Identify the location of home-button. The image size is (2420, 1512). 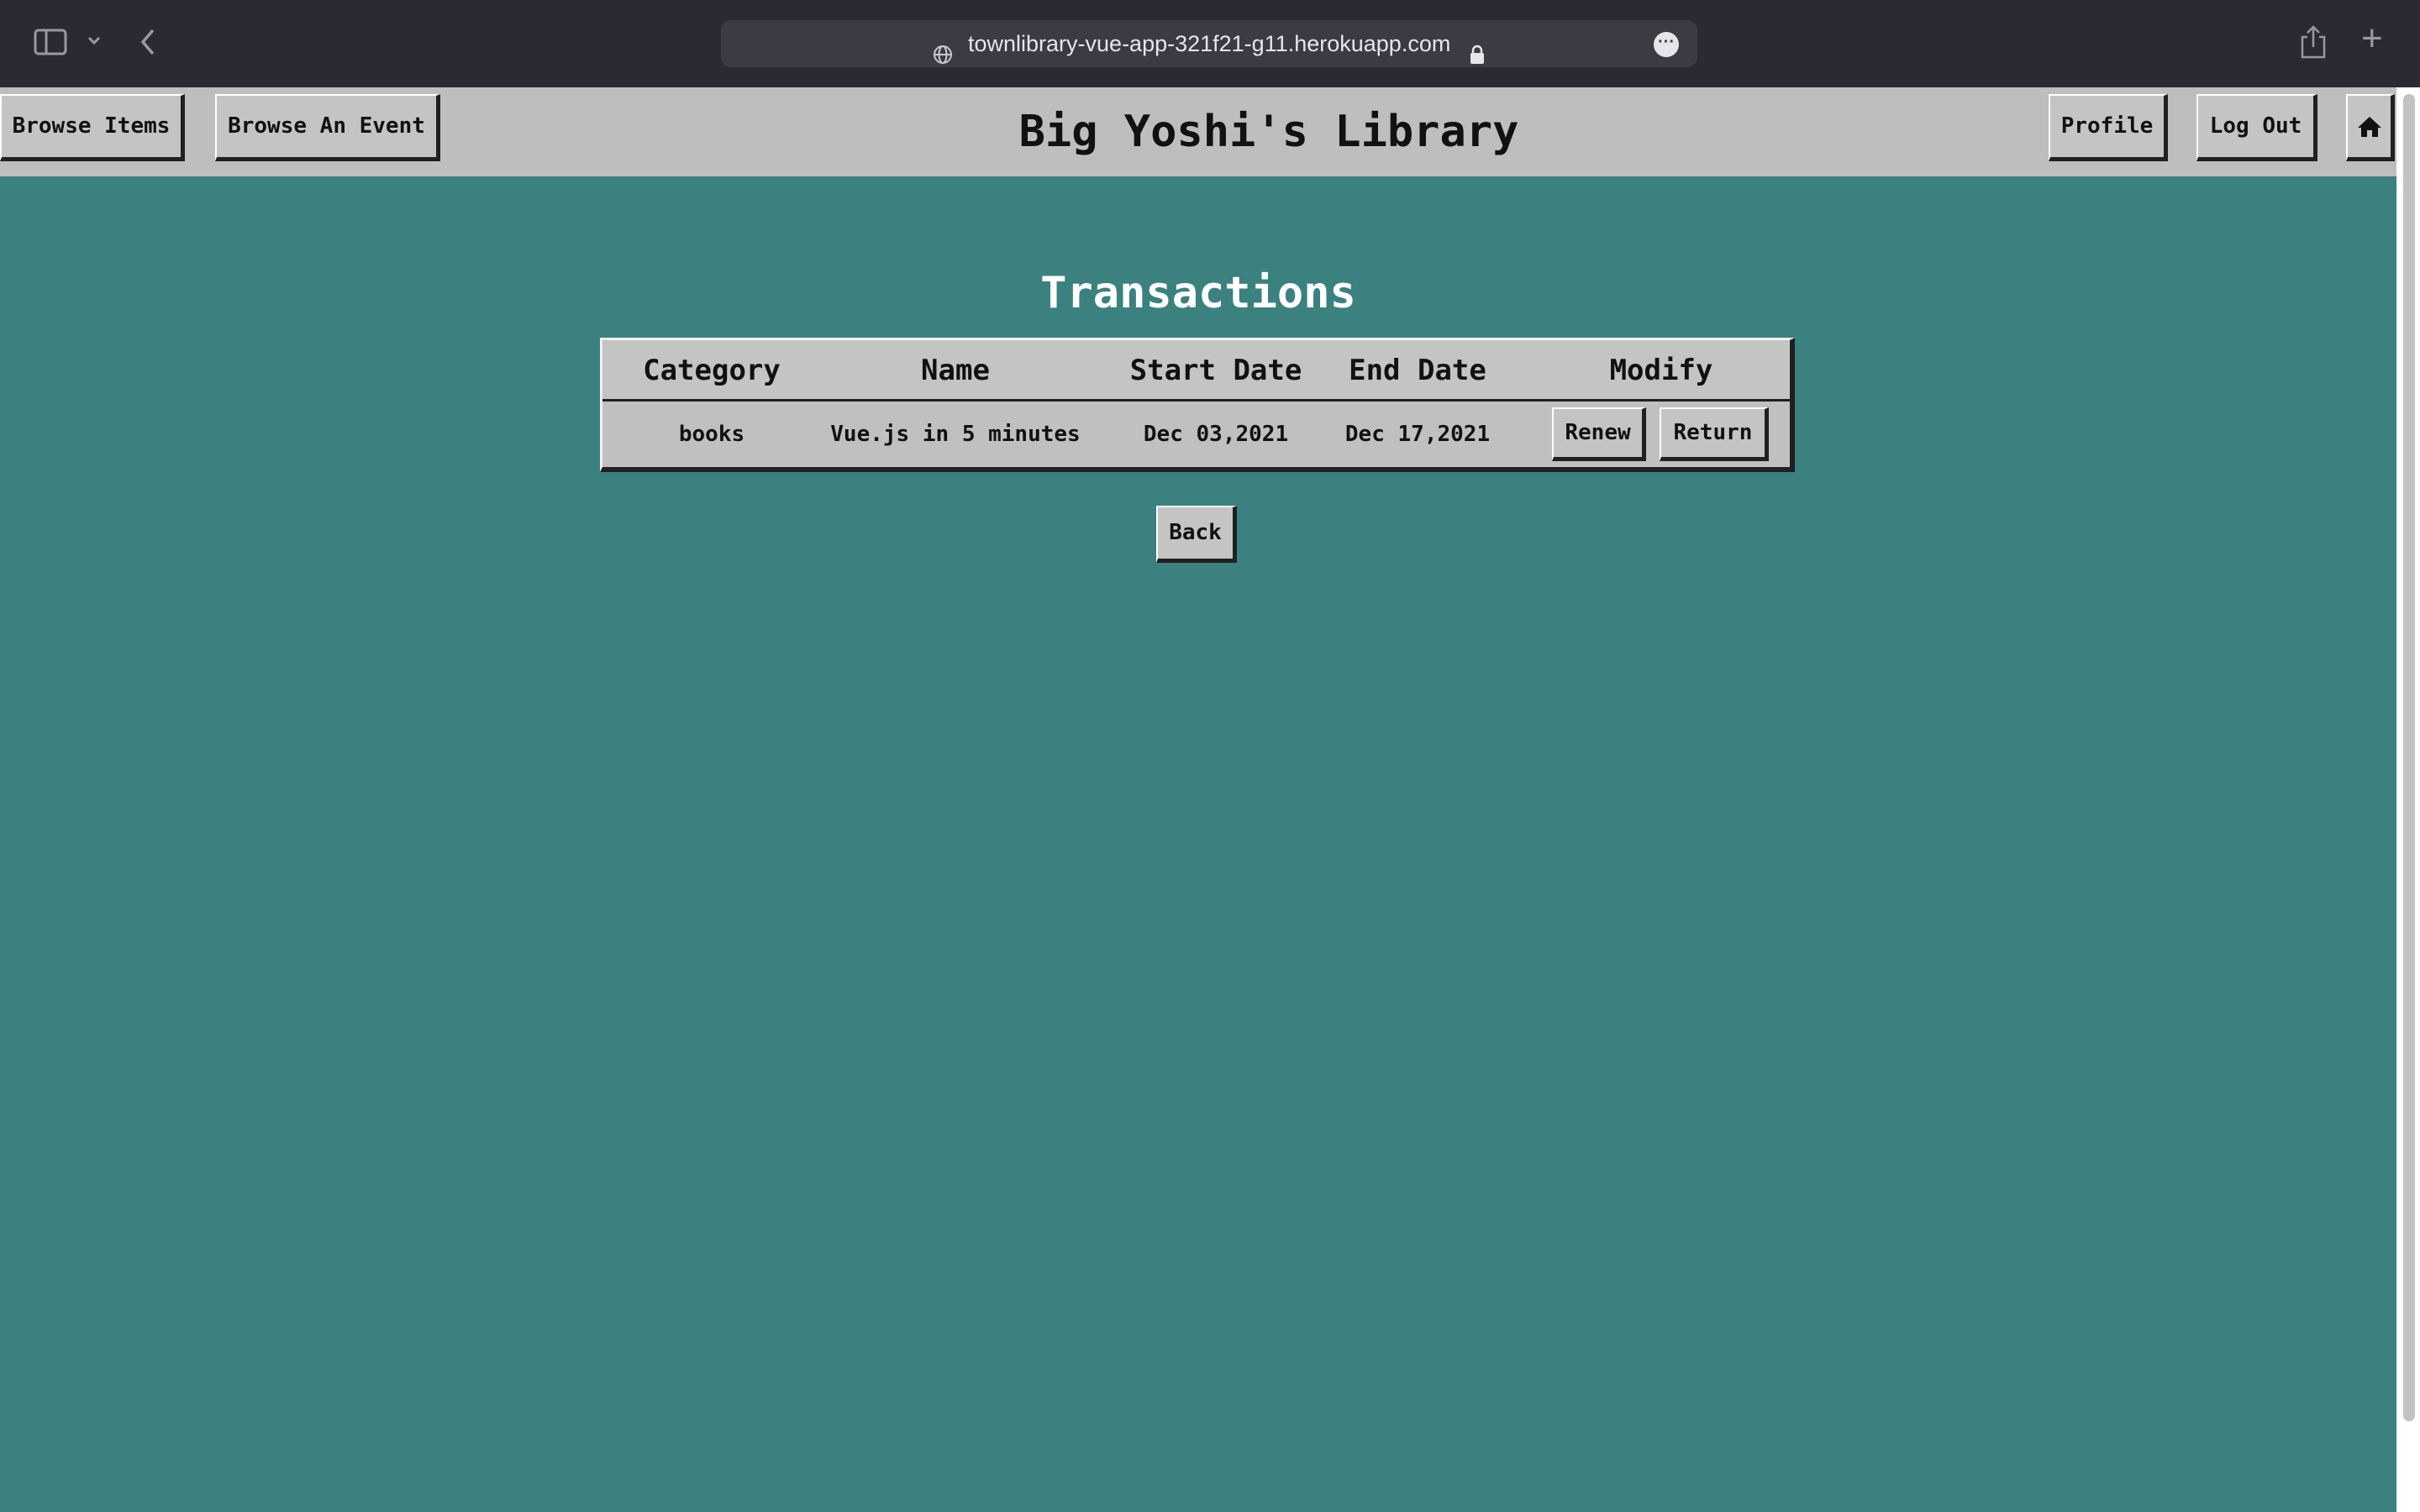
(2370, 127).